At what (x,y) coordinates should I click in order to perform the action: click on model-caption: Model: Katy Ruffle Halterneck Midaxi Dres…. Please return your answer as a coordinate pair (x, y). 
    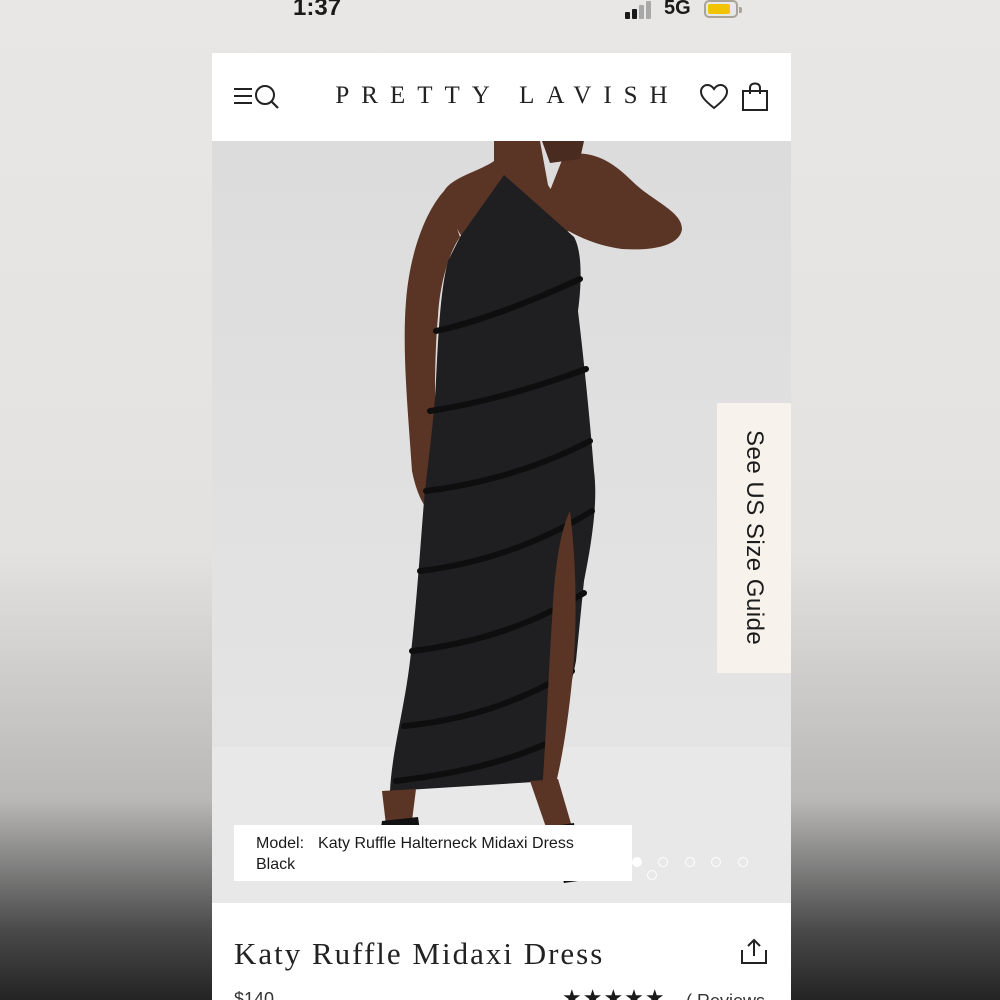
    Looking at the image, I should click on (433, 853).